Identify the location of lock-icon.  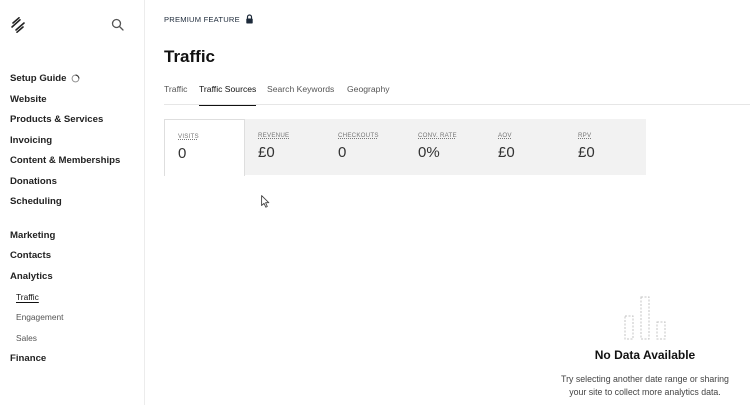
(249, 19).